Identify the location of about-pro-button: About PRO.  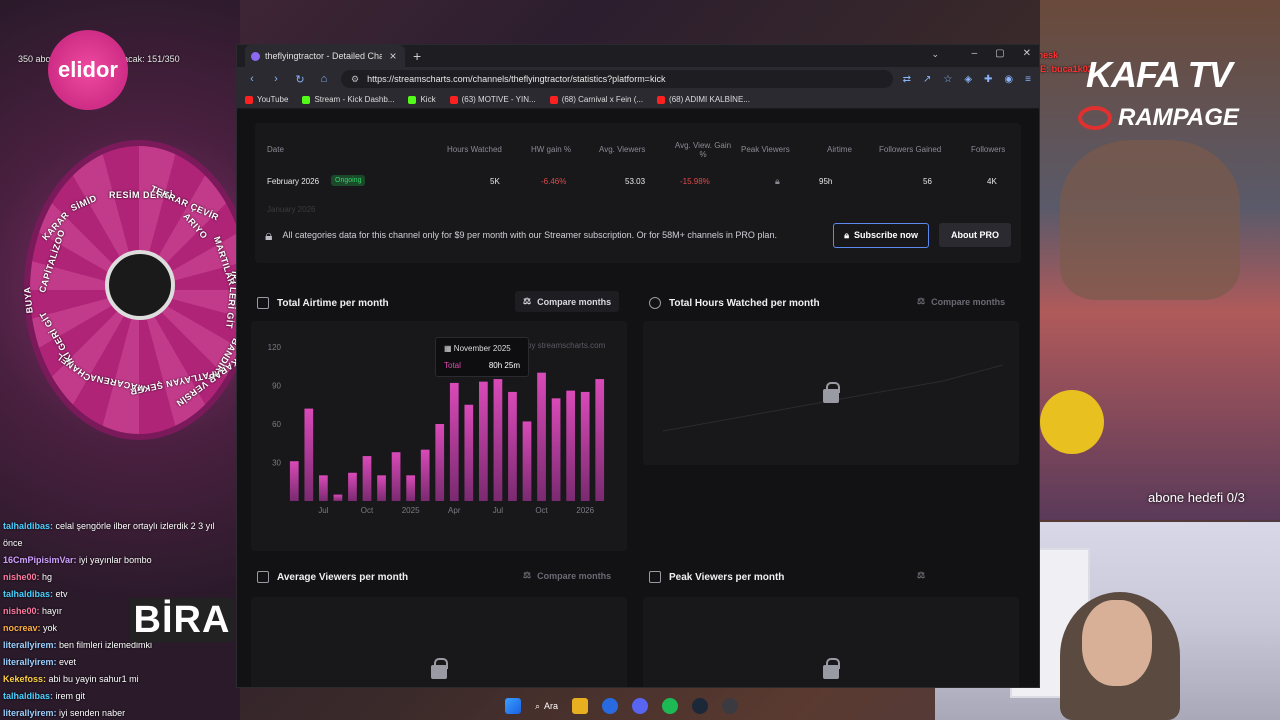
(975, 235).